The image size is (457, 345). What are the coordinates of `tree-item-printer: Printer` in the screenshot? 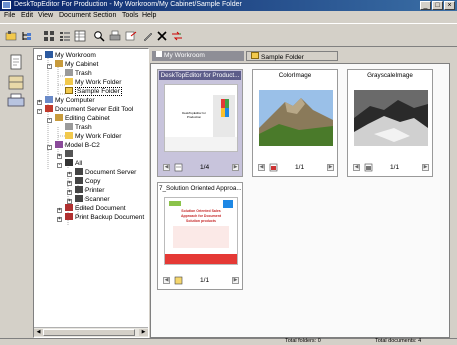 It's located at (89, 190).